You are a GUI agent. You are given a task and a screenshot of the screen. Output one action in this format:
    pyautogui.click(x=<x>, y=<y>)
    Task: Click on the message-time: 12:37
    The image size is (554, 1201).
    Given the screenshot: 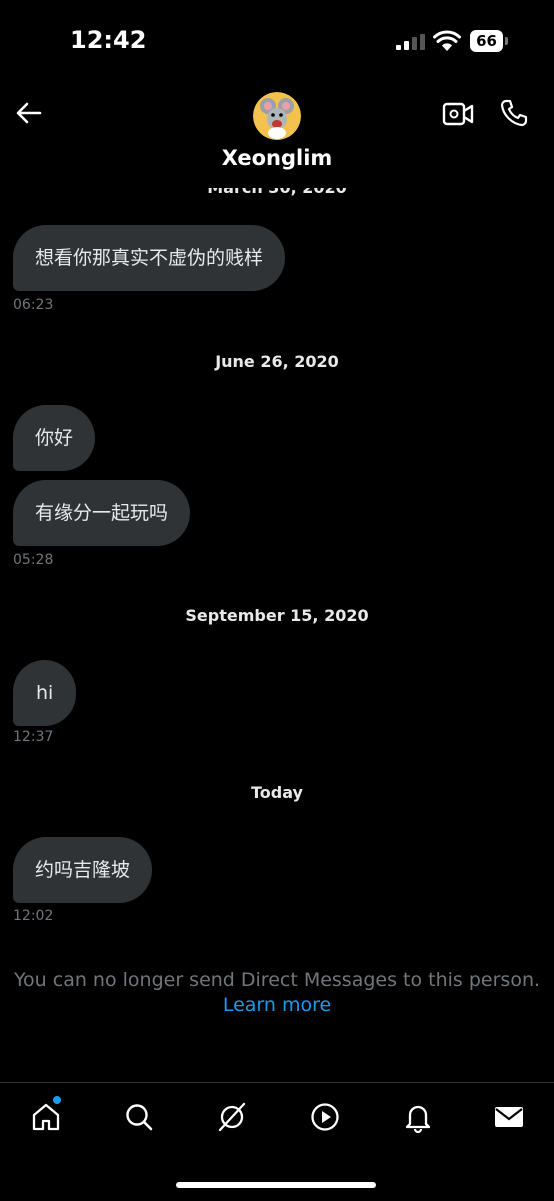 What is the action you would take?
    pyautogui.click(x=33, y=737)
    